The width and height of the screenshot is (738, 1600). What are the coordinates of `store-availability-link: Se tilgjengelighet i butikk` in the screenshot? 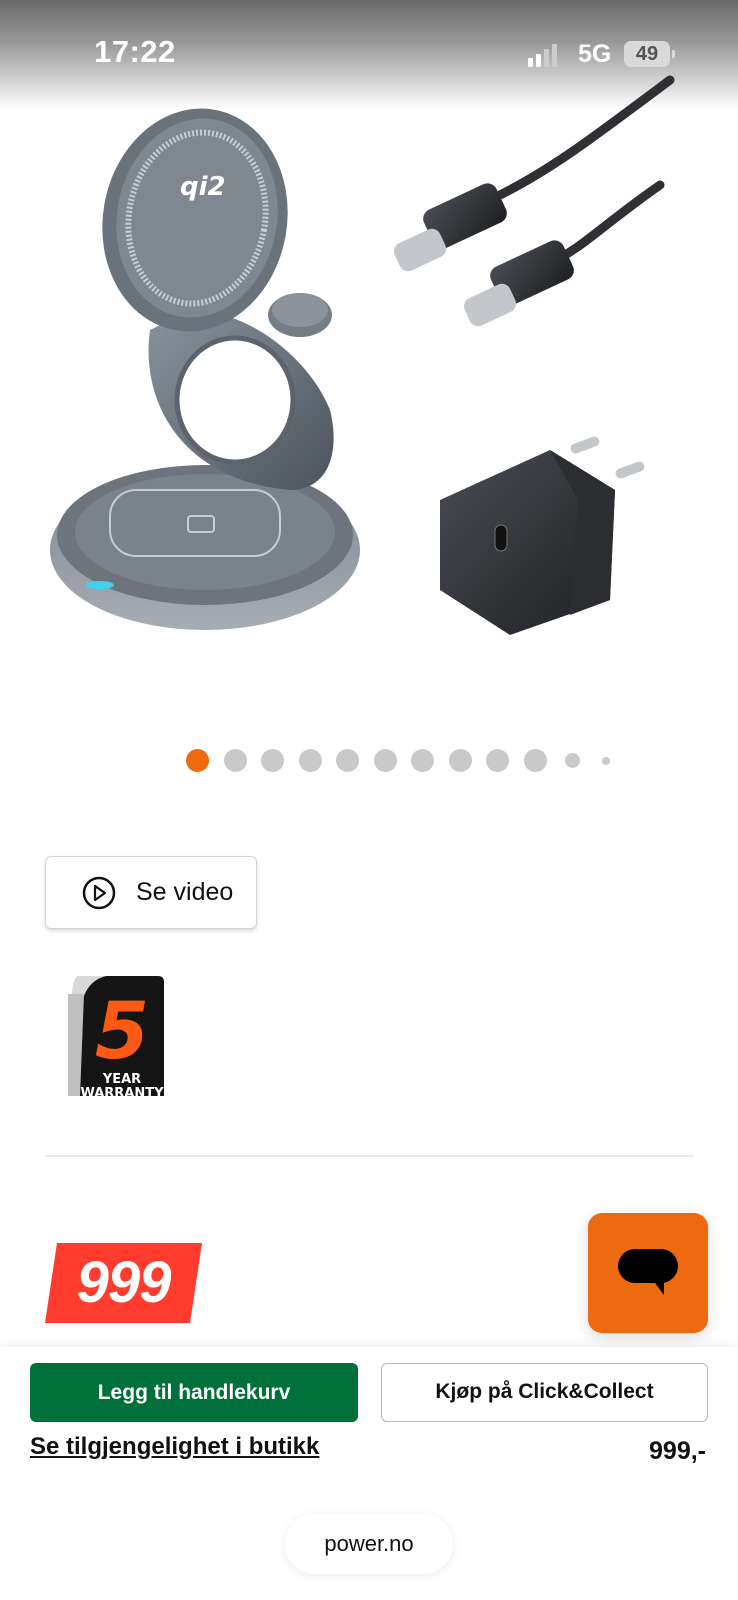 It's located at (174, 1447).